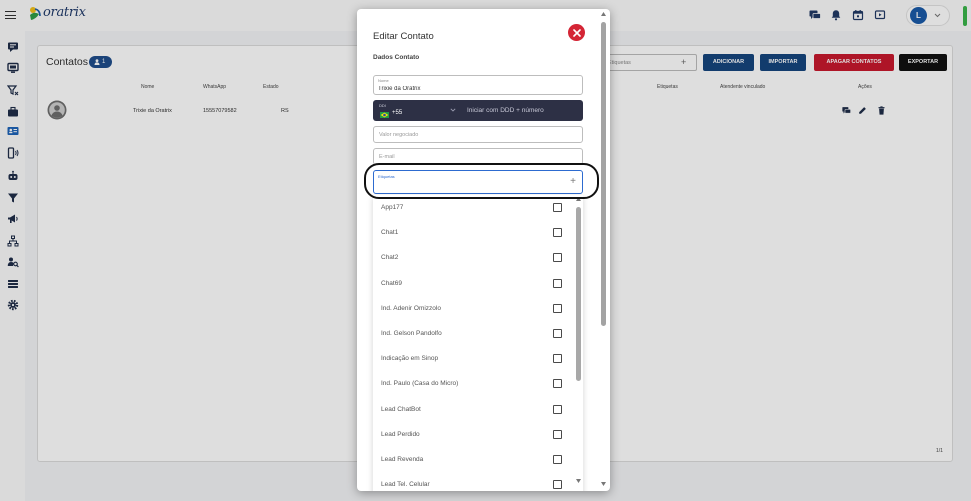 The width and height of the screenshot is (971, 501). I want to click on modal-scrollbar-thumb, so click(603, 174).